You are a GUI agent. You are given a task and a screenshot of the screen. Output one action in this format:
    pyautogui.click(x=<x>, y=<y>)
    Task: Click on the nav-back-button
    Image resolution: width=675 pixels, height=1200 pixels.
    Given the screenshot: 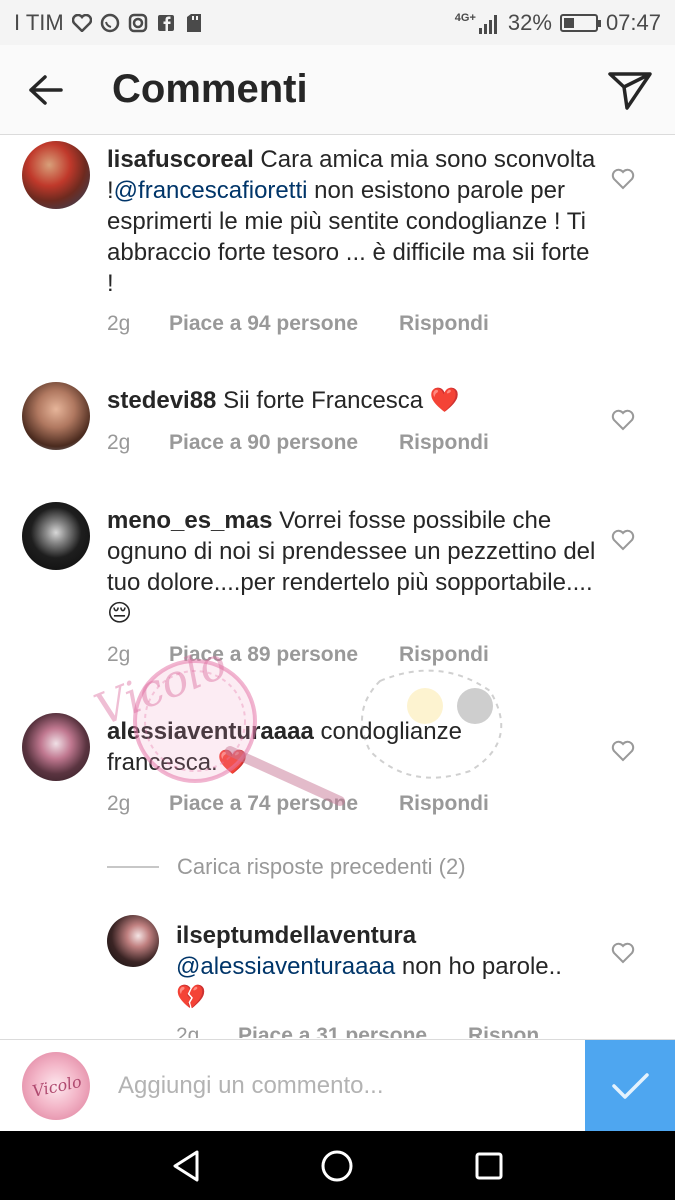 What is the action you would take?
    pyautogui.click(x=186, y=1166)
    